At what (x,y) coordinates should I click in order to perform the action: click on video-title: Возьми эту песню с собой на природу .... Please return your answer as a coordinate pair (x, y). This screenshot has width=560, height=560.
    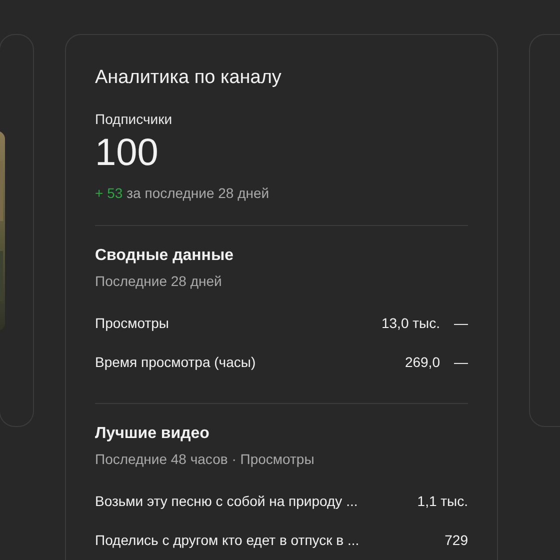
    Looking at the image, I should click on (256, 500).